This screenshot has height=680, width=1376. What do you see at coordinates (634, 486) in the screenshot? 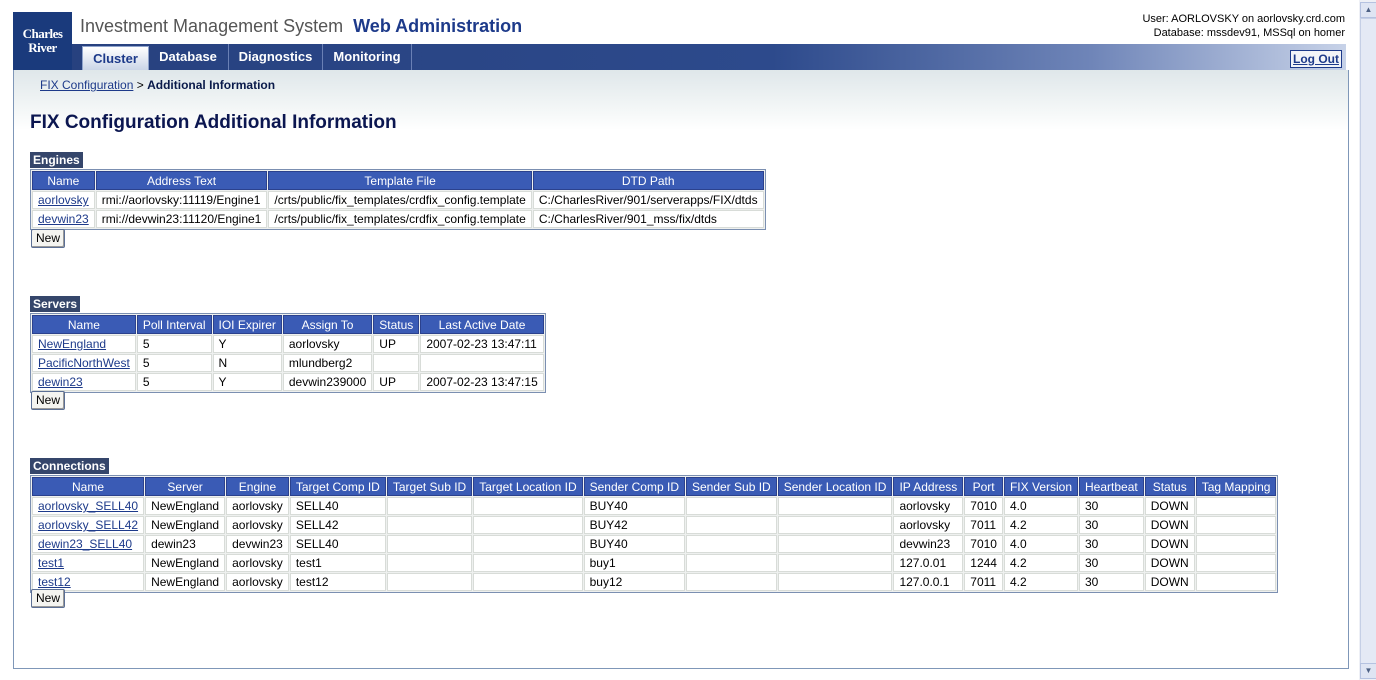
I see `column-header: Sender Comp ID` at bounding box center [634, 486].